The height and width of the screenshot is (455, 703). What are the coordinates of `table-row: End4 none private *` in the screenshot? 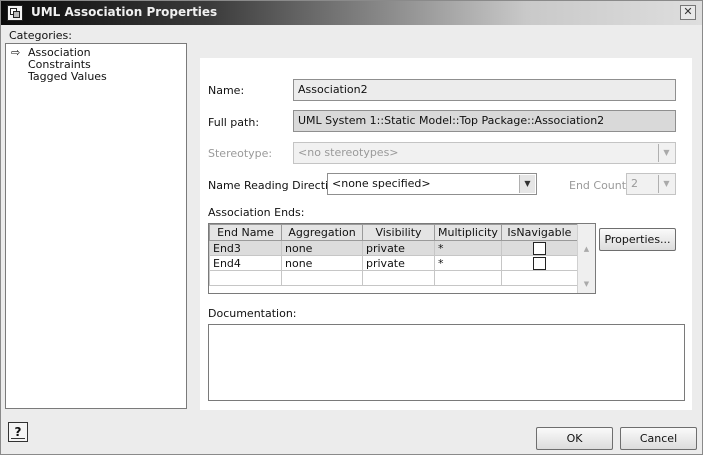 It's located at (393, 263).